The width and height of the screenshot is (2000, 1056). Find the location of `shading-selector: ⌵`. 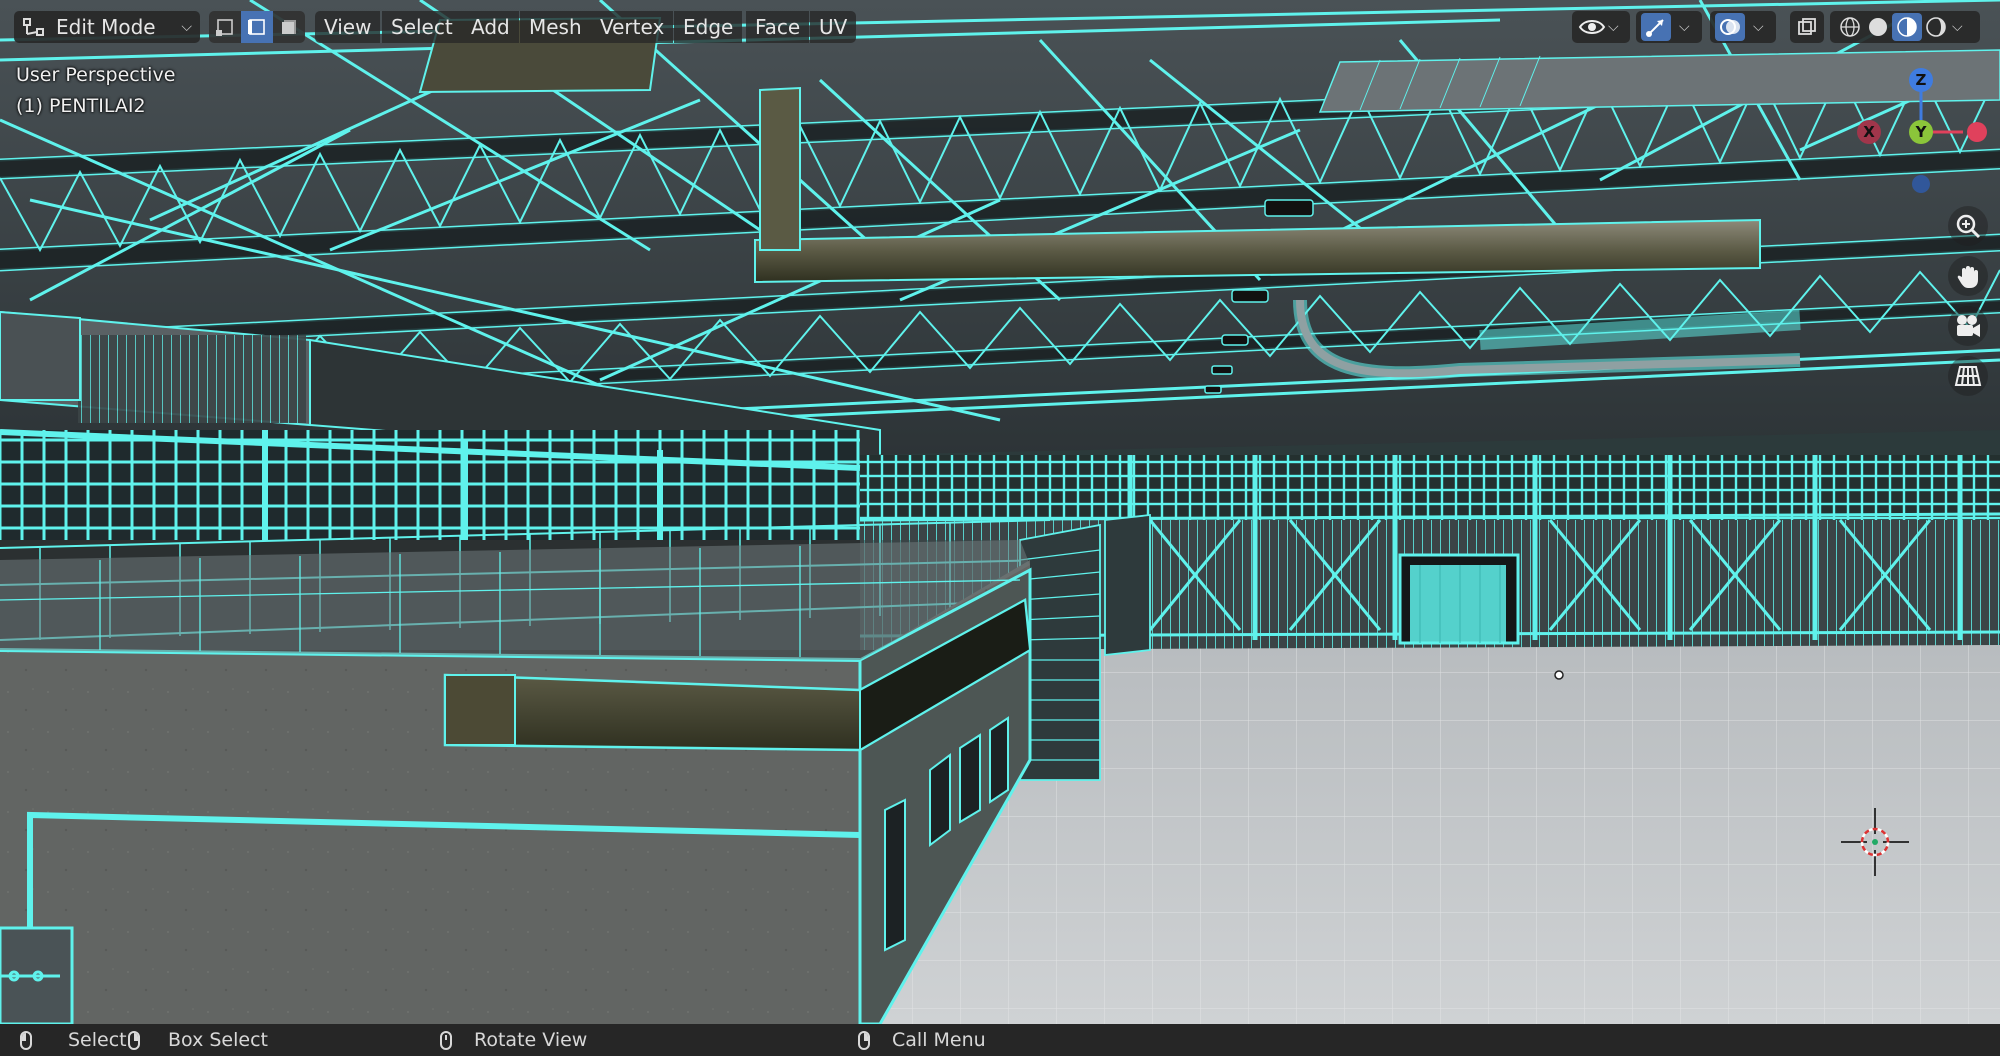

shading-selector: ⌵ is located at coordinates (1905, 27).